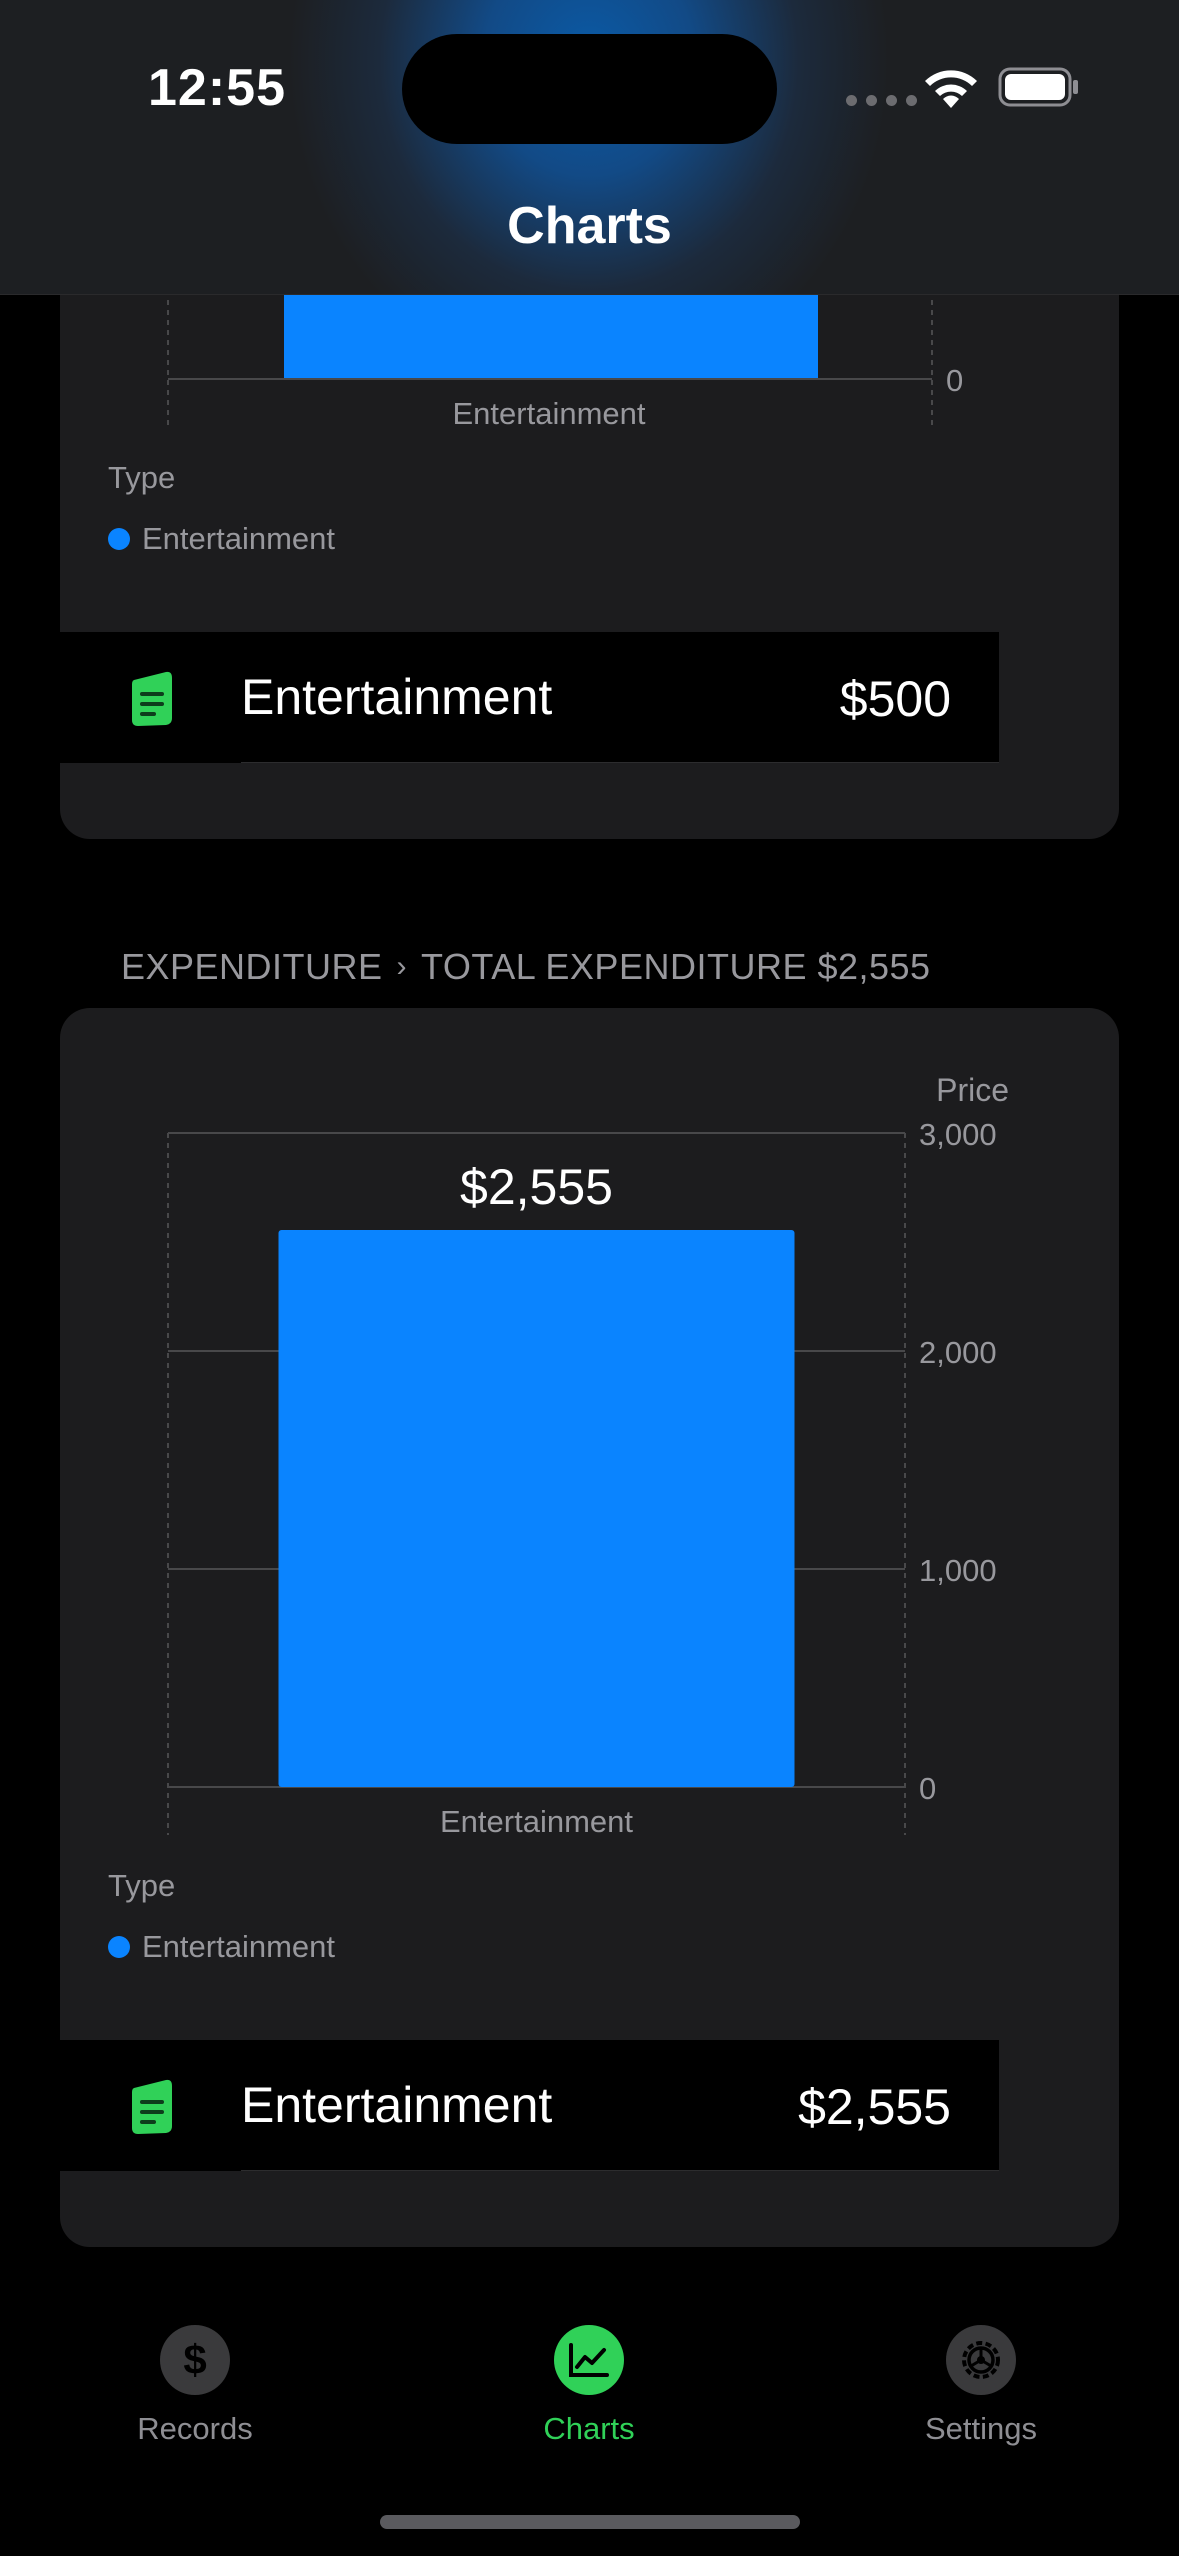 The height and width of the screenshot is (2556, 1179). Describe the element at coordinates (958, 1352) in the screenshot. I see `y-tick-label: 2,000` at that location.